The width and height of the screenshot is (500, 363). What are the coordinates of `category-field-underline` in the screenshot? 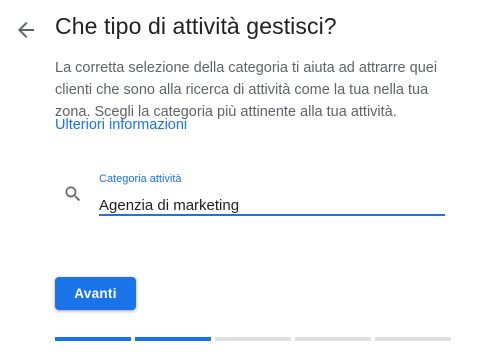 It's located at (272, 215).